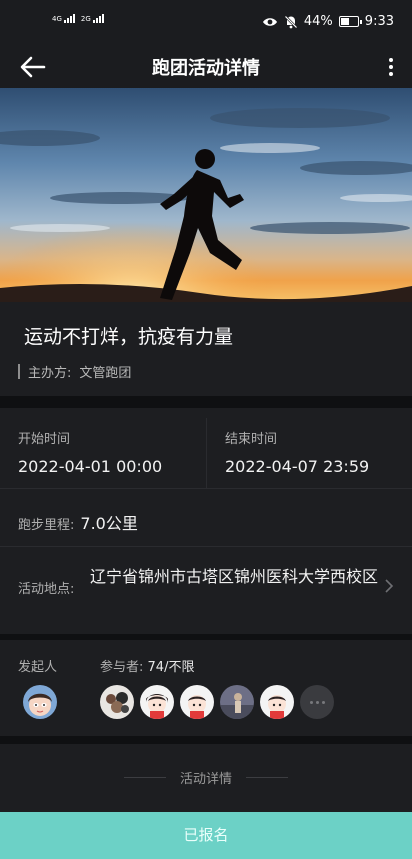 The height and width of the screenshot is (859, 412). Describe the element at coordinates (105, 373) in the screenshot. I see `organizer-name: 文管跑团` at that location.